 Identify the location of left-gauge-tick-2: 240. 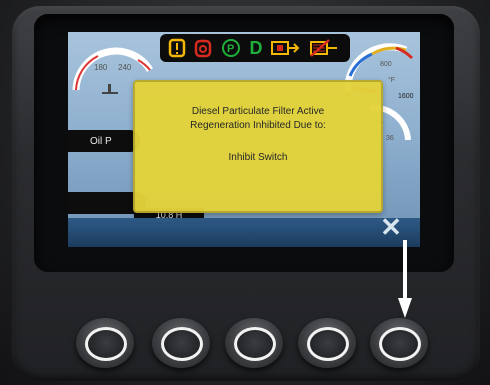
(125, 67).